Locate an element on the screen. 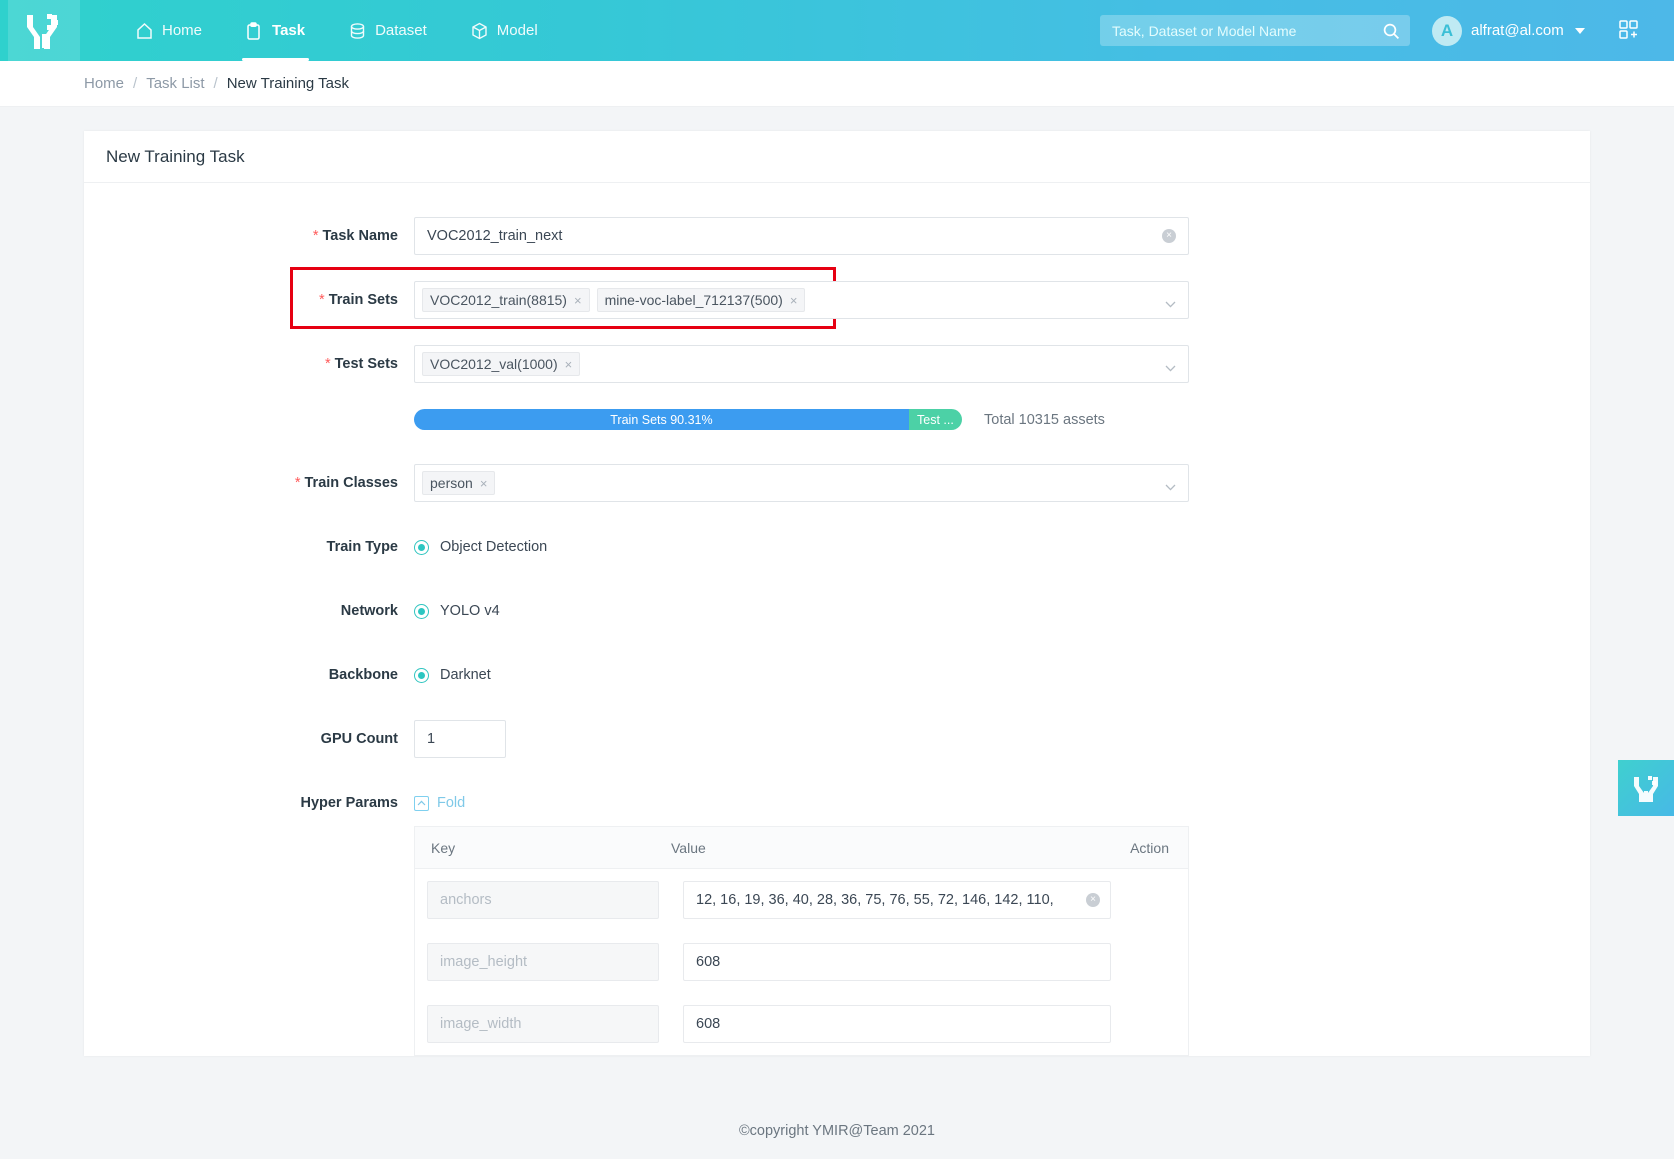  radio-yolo-v4 is located at coordinates (421, 611).